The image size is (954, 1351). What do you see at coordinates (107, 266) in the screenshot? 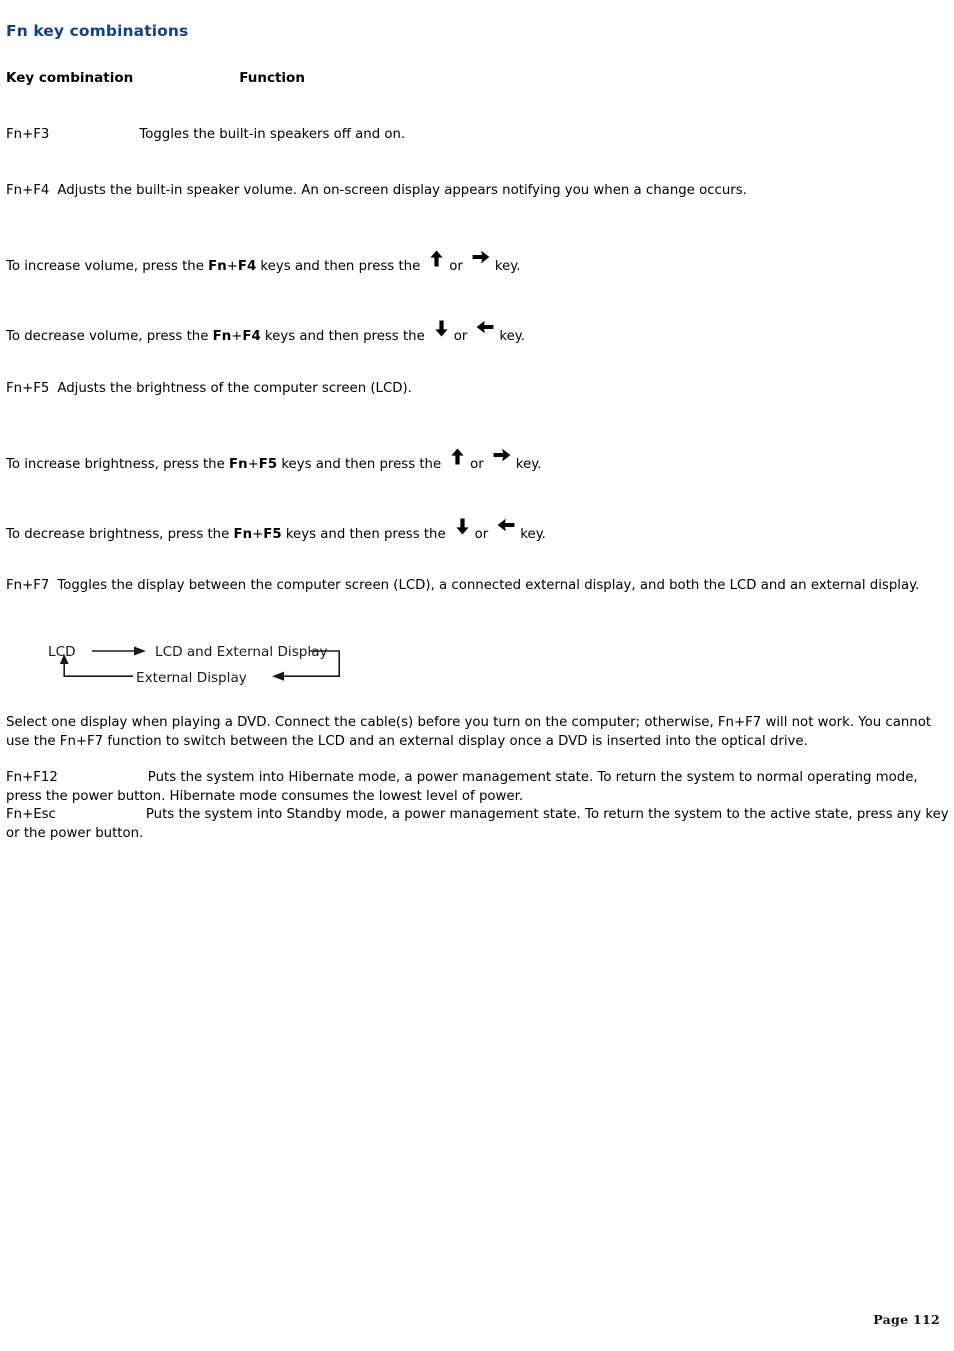
I see `instruction-lead-text: To increase volume, press the` at bounding box center [107, 266].